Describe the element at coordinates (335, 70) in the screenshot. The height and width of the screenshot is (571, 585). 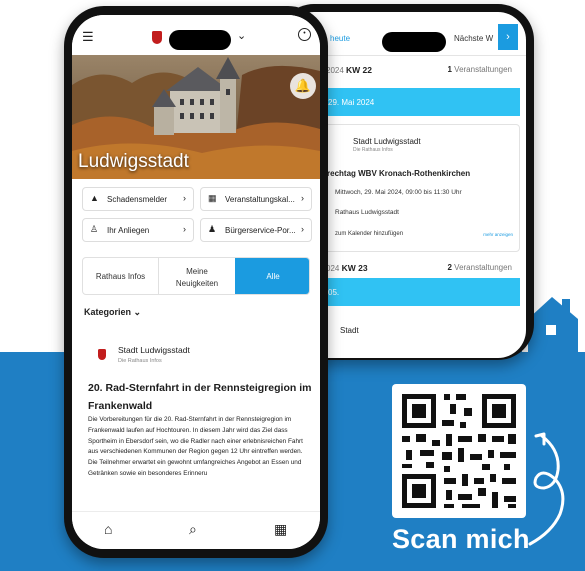
I see `week-year: 2024` at that location.